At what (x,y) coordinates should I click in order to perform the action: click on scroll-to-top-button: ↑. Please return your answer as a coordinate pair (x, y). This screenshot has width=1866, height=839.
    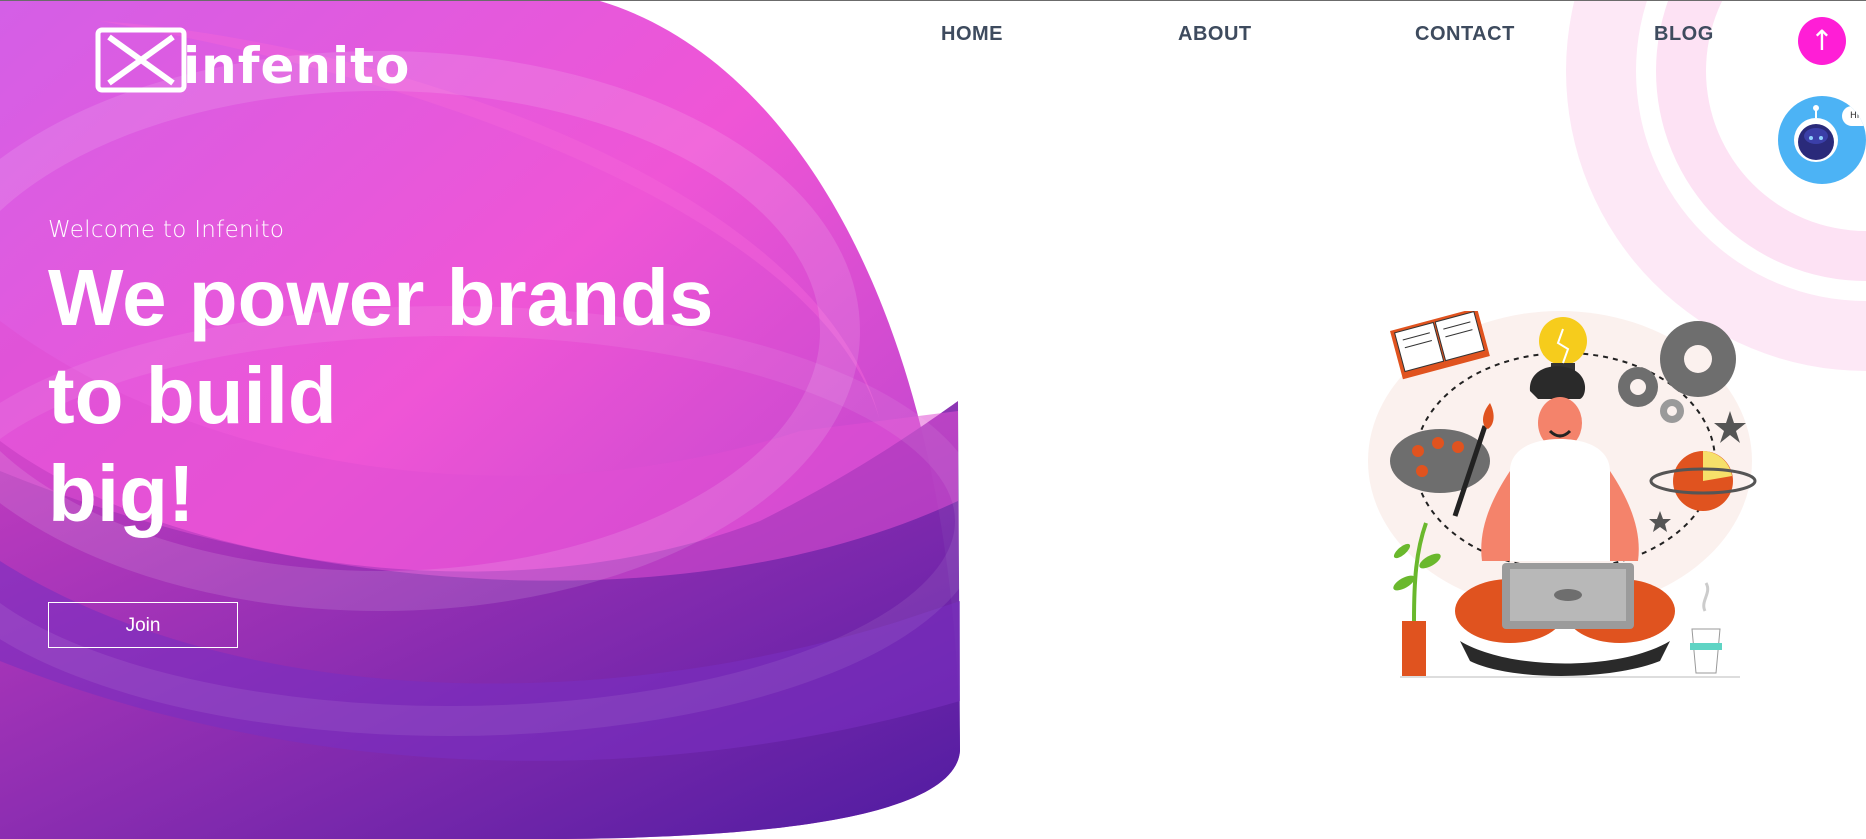
    Looking at the image, I should click on (1822, 41).